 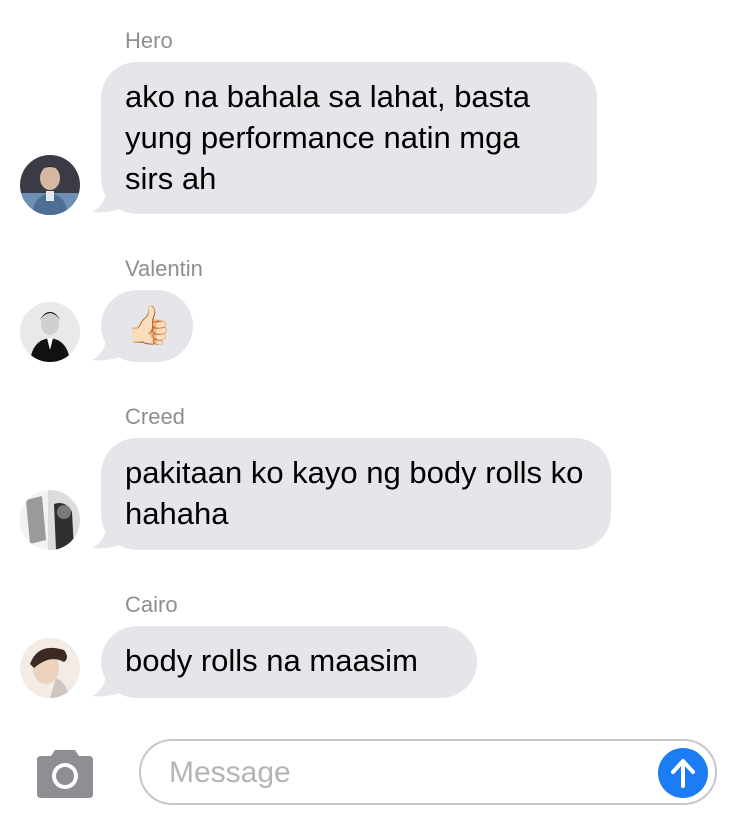 What do you see at coordinates (164, 268) in the screenshot?
I see `sender-name-valentin: Valentin` at bounding box center [164, 268].